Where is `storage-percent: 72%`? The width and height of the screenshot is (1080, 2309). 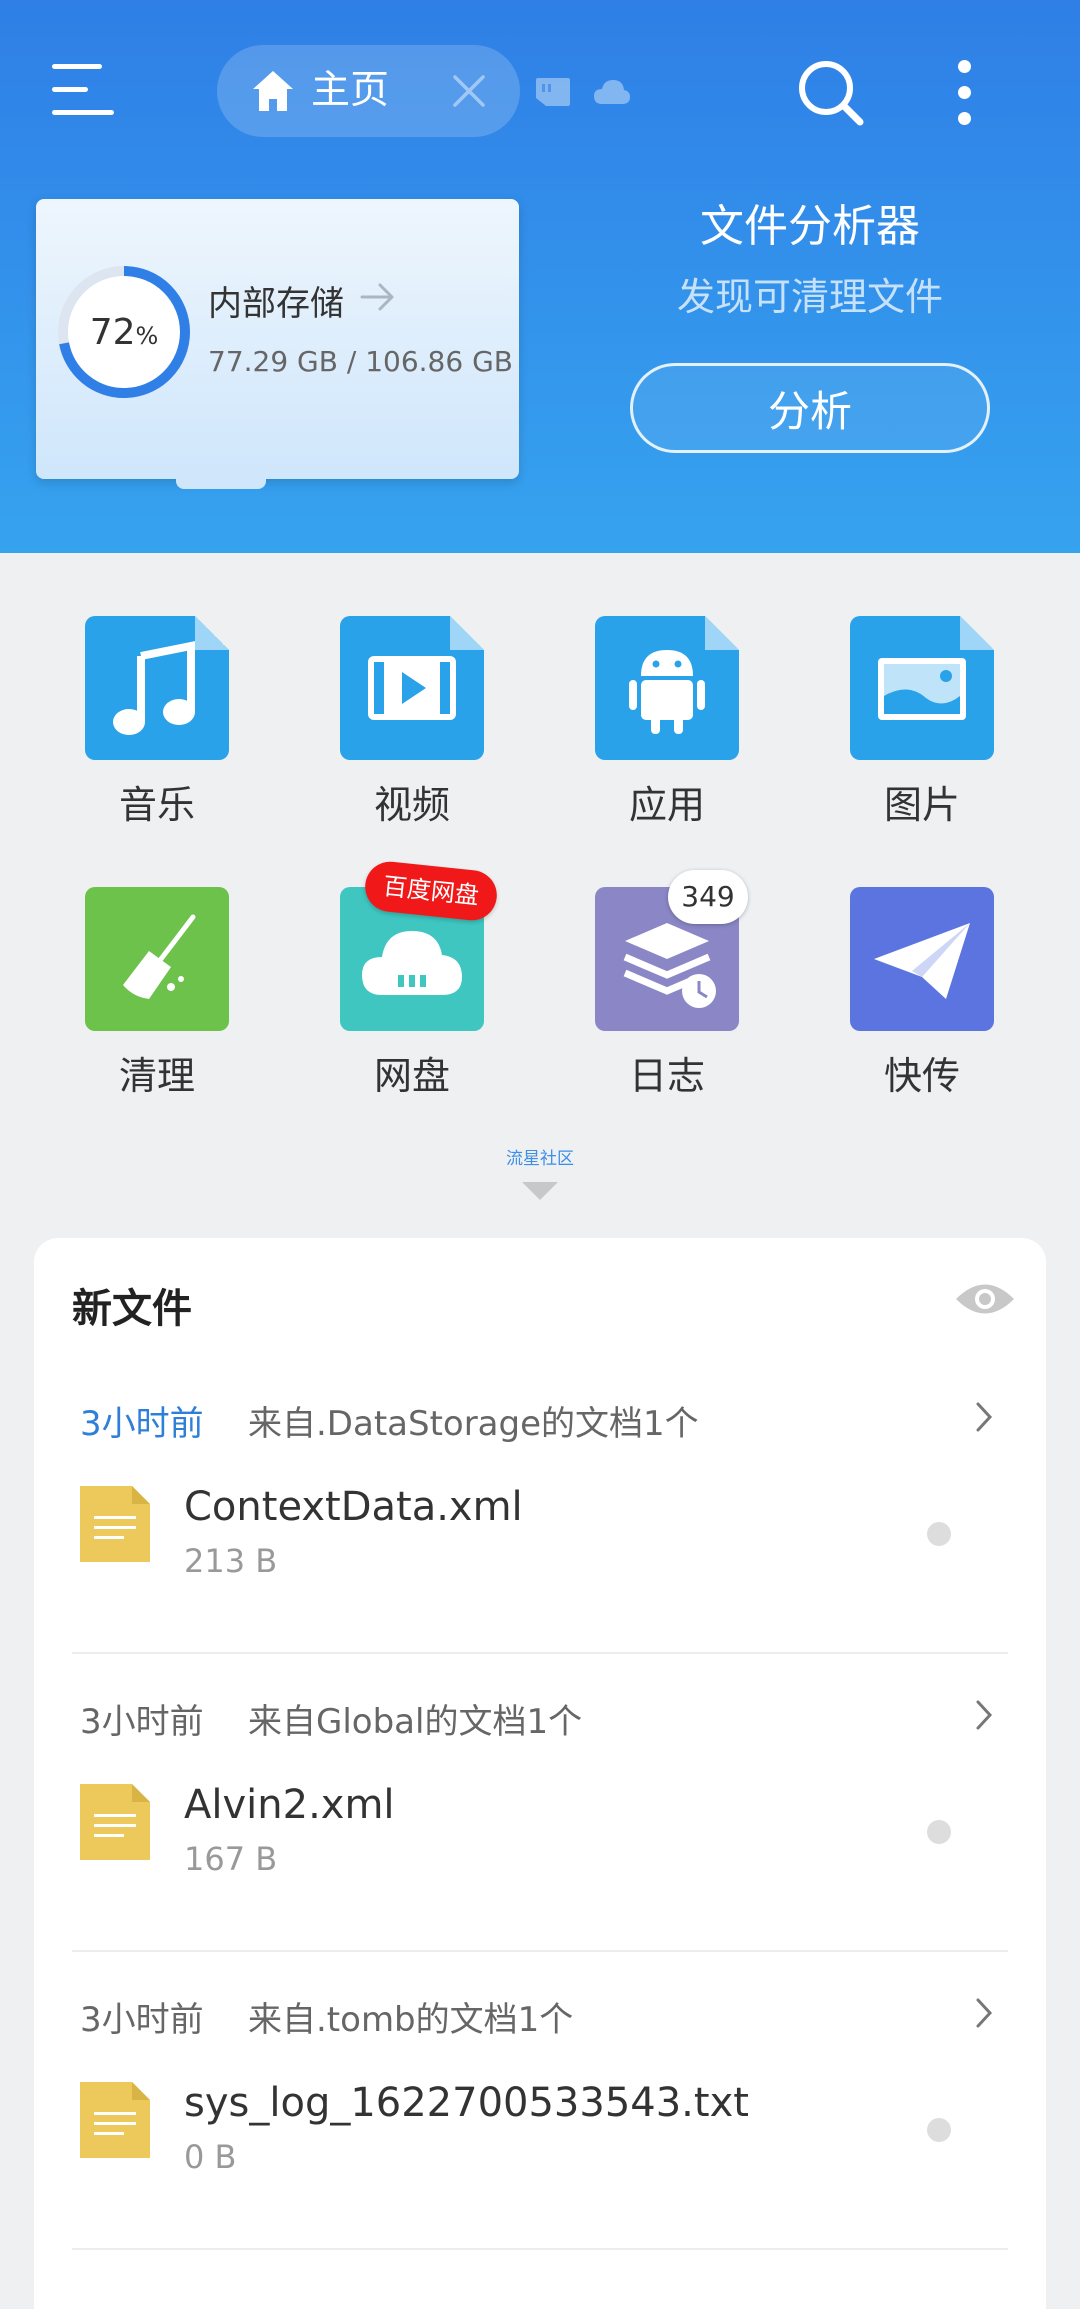
storage-percent: 72% is located at coordinates (124, 332).